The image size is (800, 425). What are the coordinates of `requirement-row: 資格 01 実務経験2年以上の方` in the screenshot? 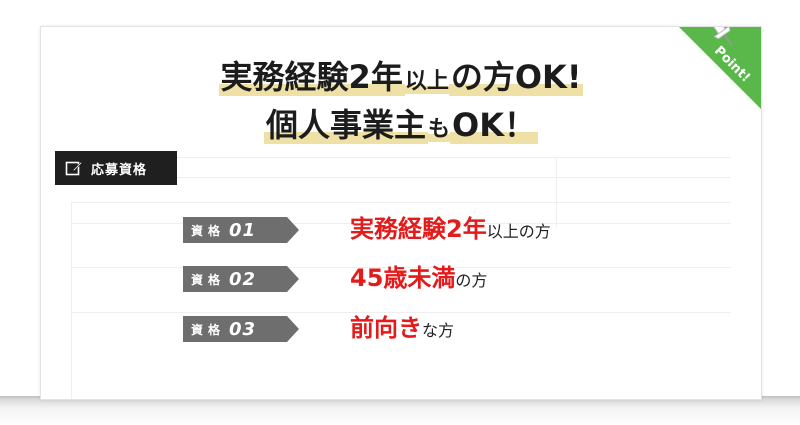 It's located at (367, 230).